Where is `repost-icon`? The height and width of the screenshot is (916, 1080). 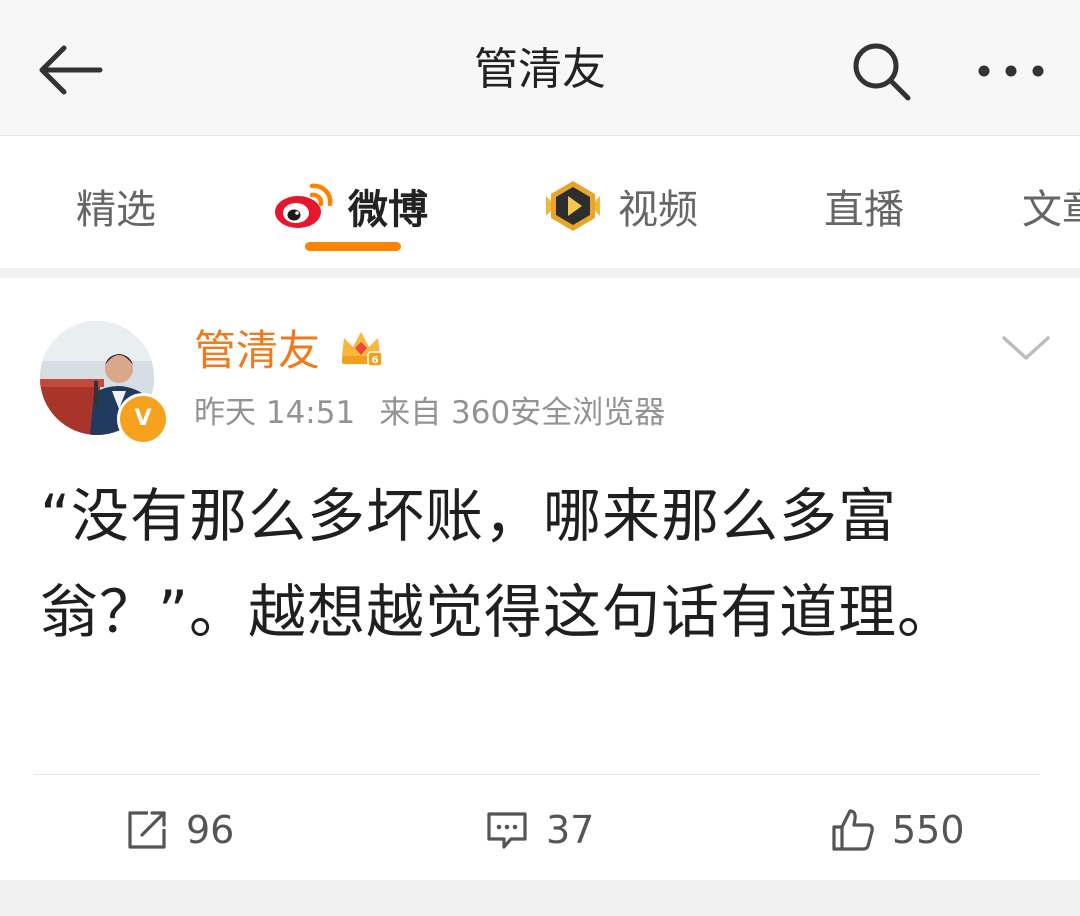
repost-icon is located at coordinates (147, 830).